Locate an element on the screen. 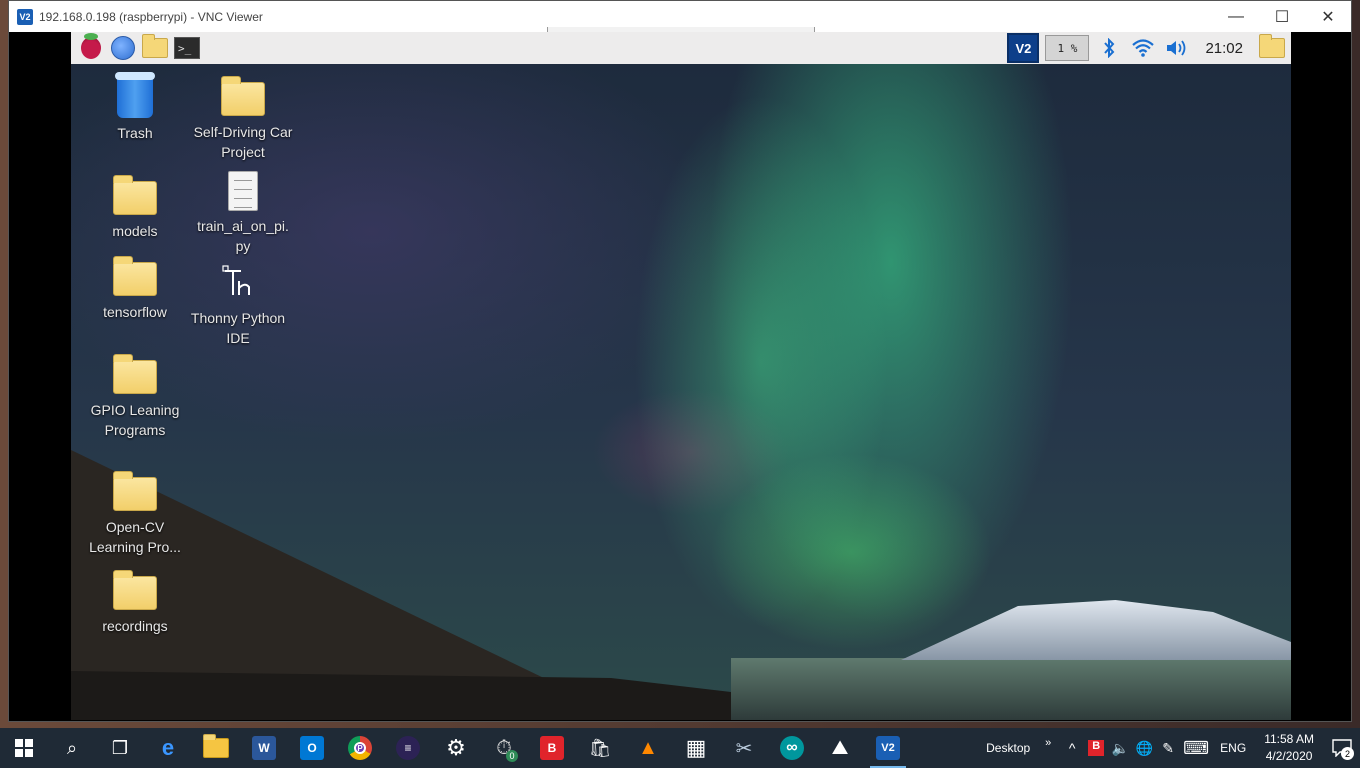 Image resolution: width=1360 pixels, height=768 pixels. terminal-launcher: >_ is located at coordinates (187, 48).